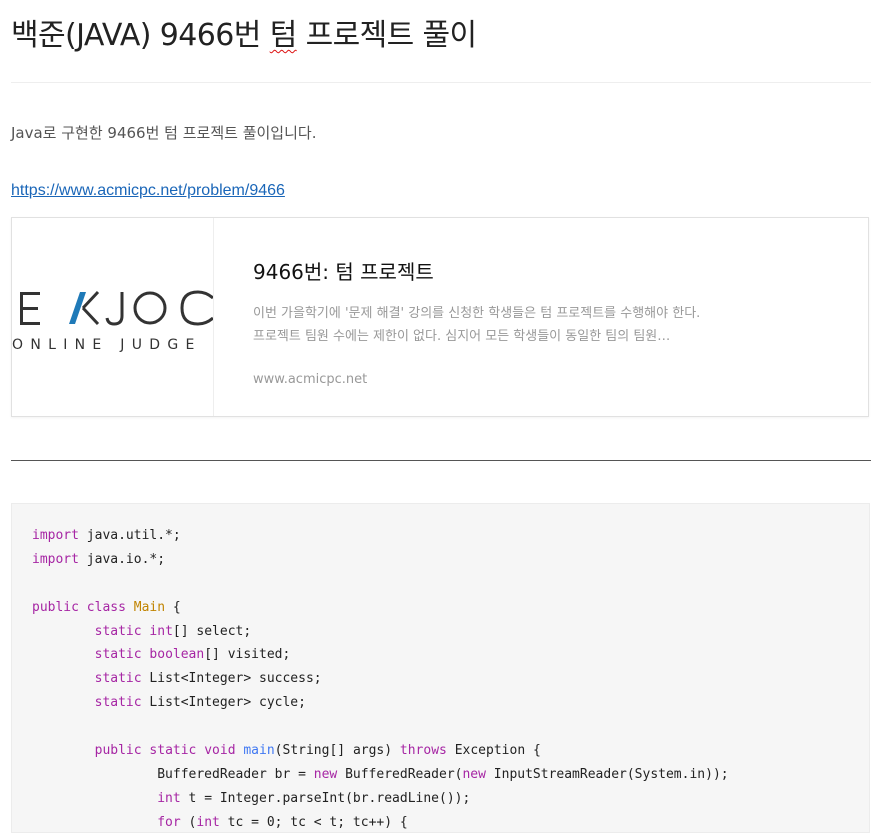 Image resolution: width=880 pixels, height=833 pixels. What do you see at coordinates (400, 774) in the screenshot?
I see `code-token: BufferedReader(` at bounding box center [400, 774].